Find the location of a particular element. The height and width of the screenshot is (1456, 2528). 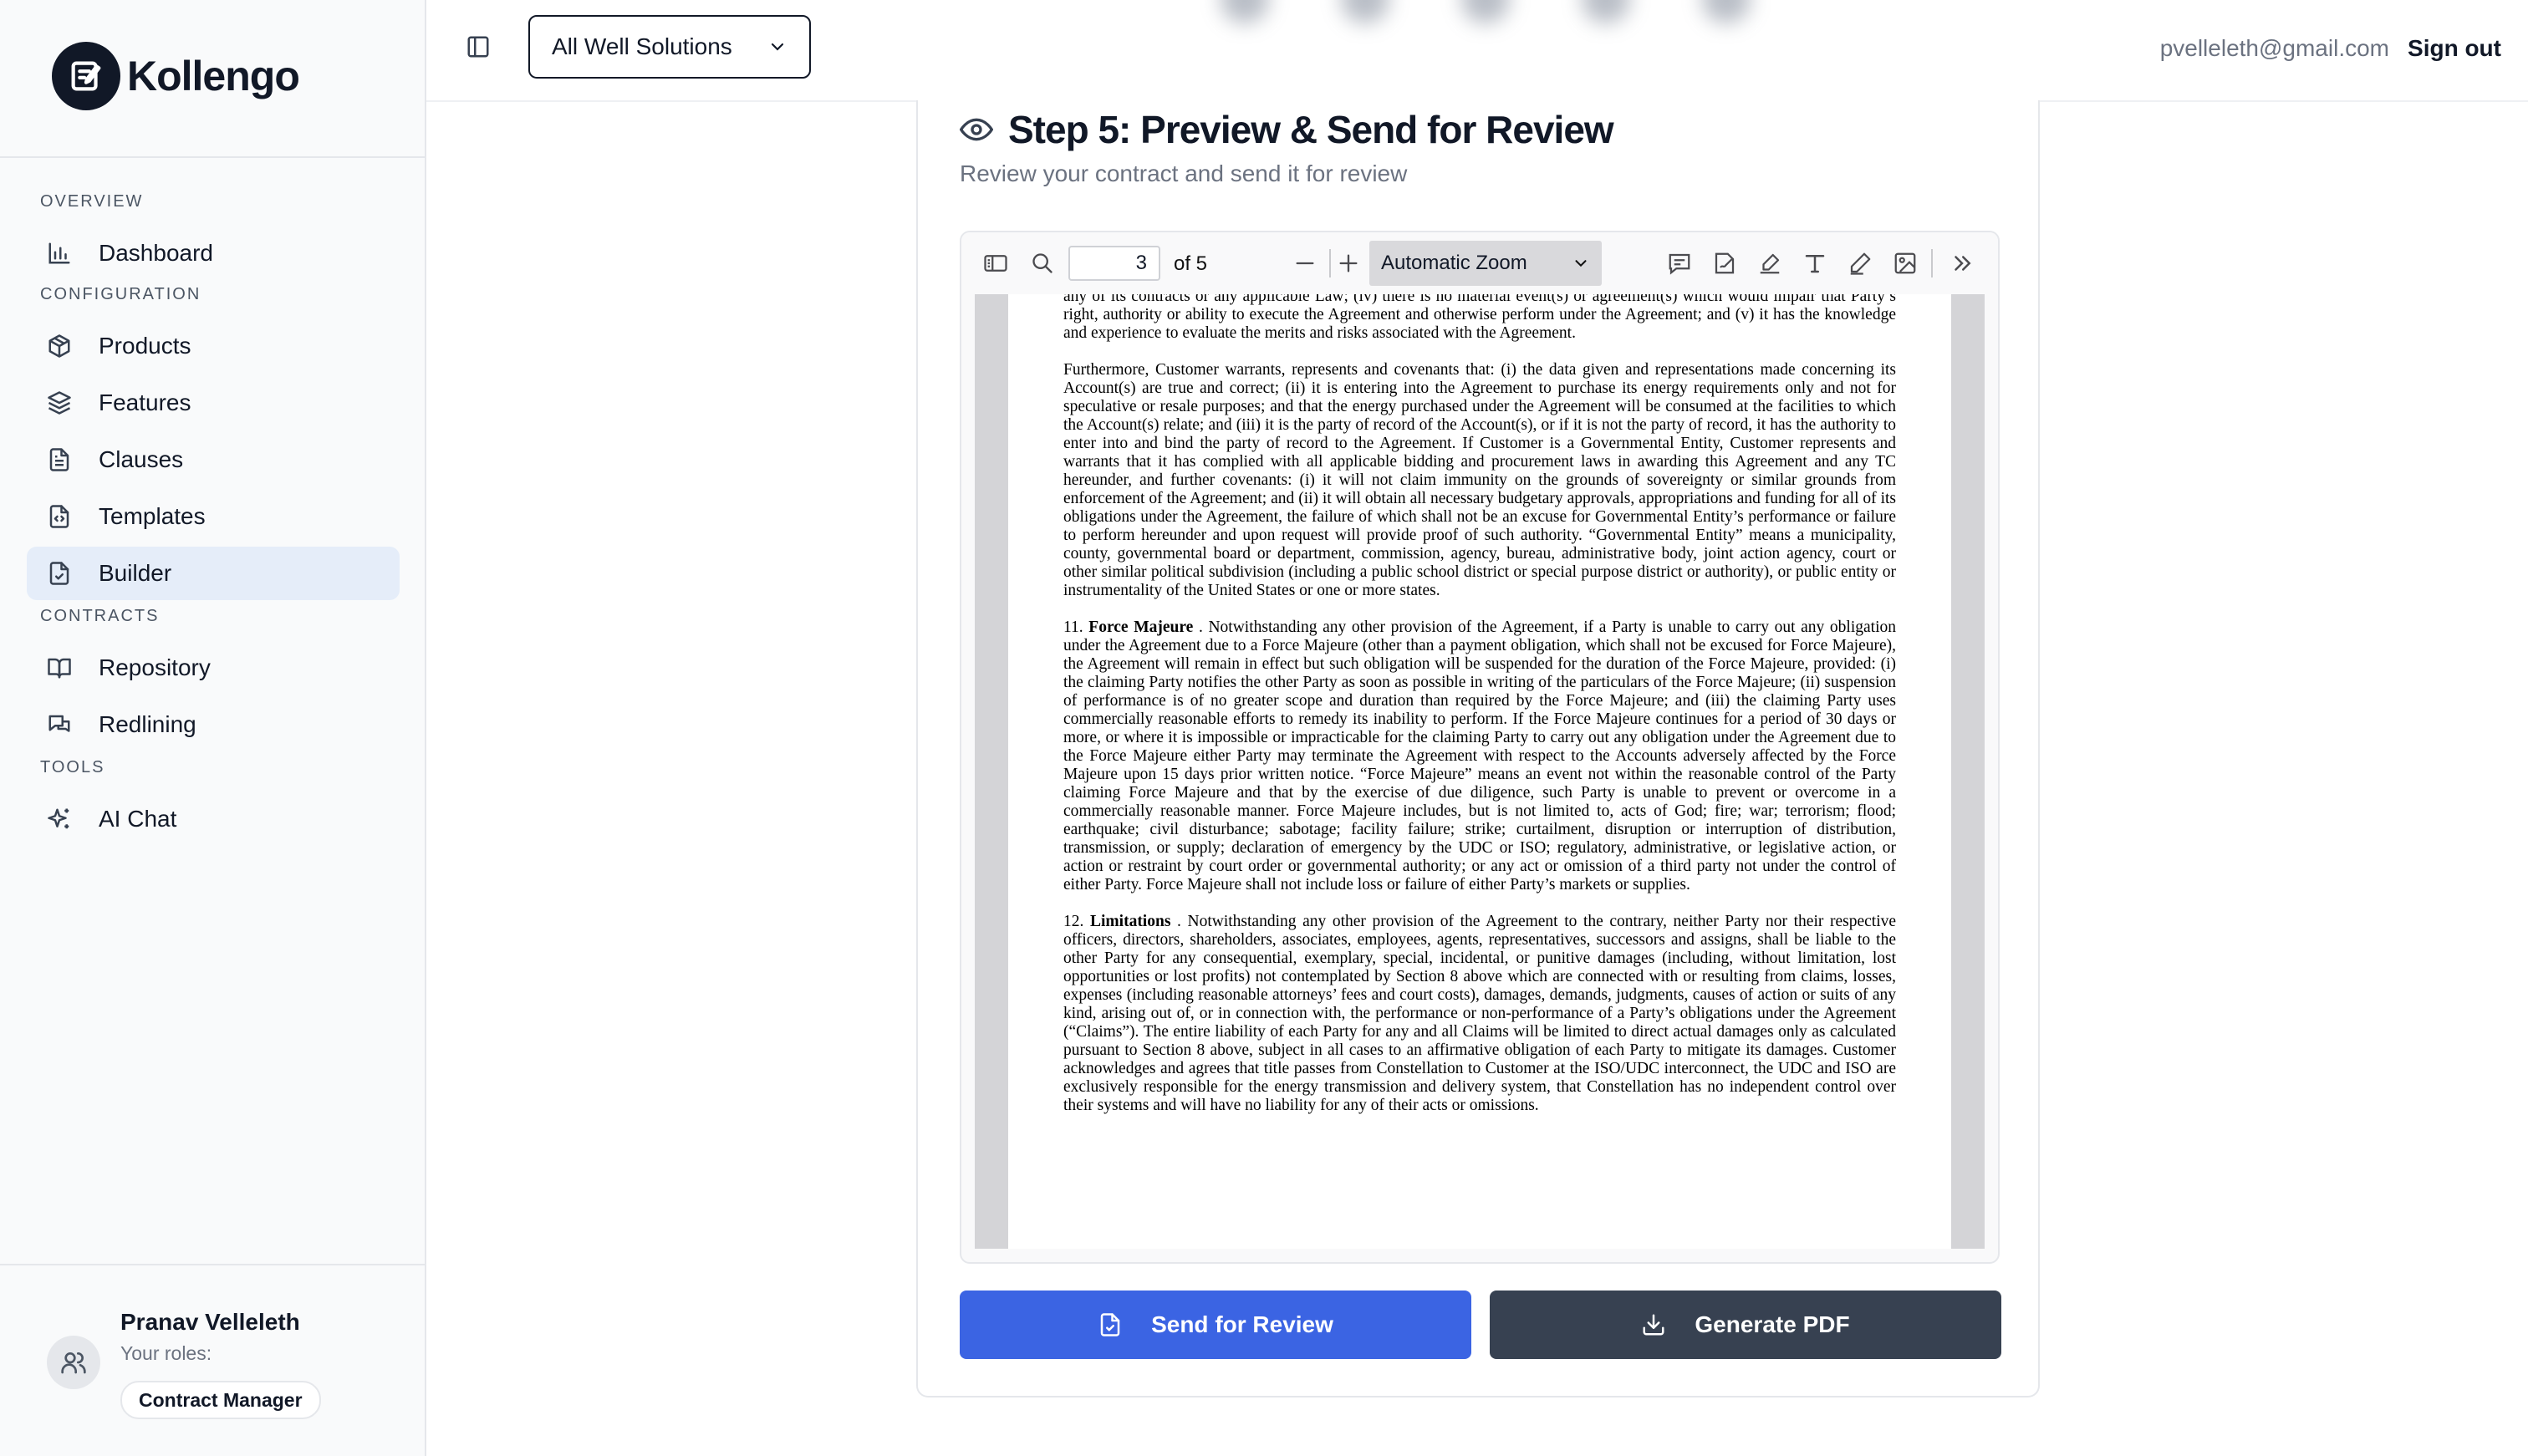

download-icon is located at coordinates (1653, 1324).